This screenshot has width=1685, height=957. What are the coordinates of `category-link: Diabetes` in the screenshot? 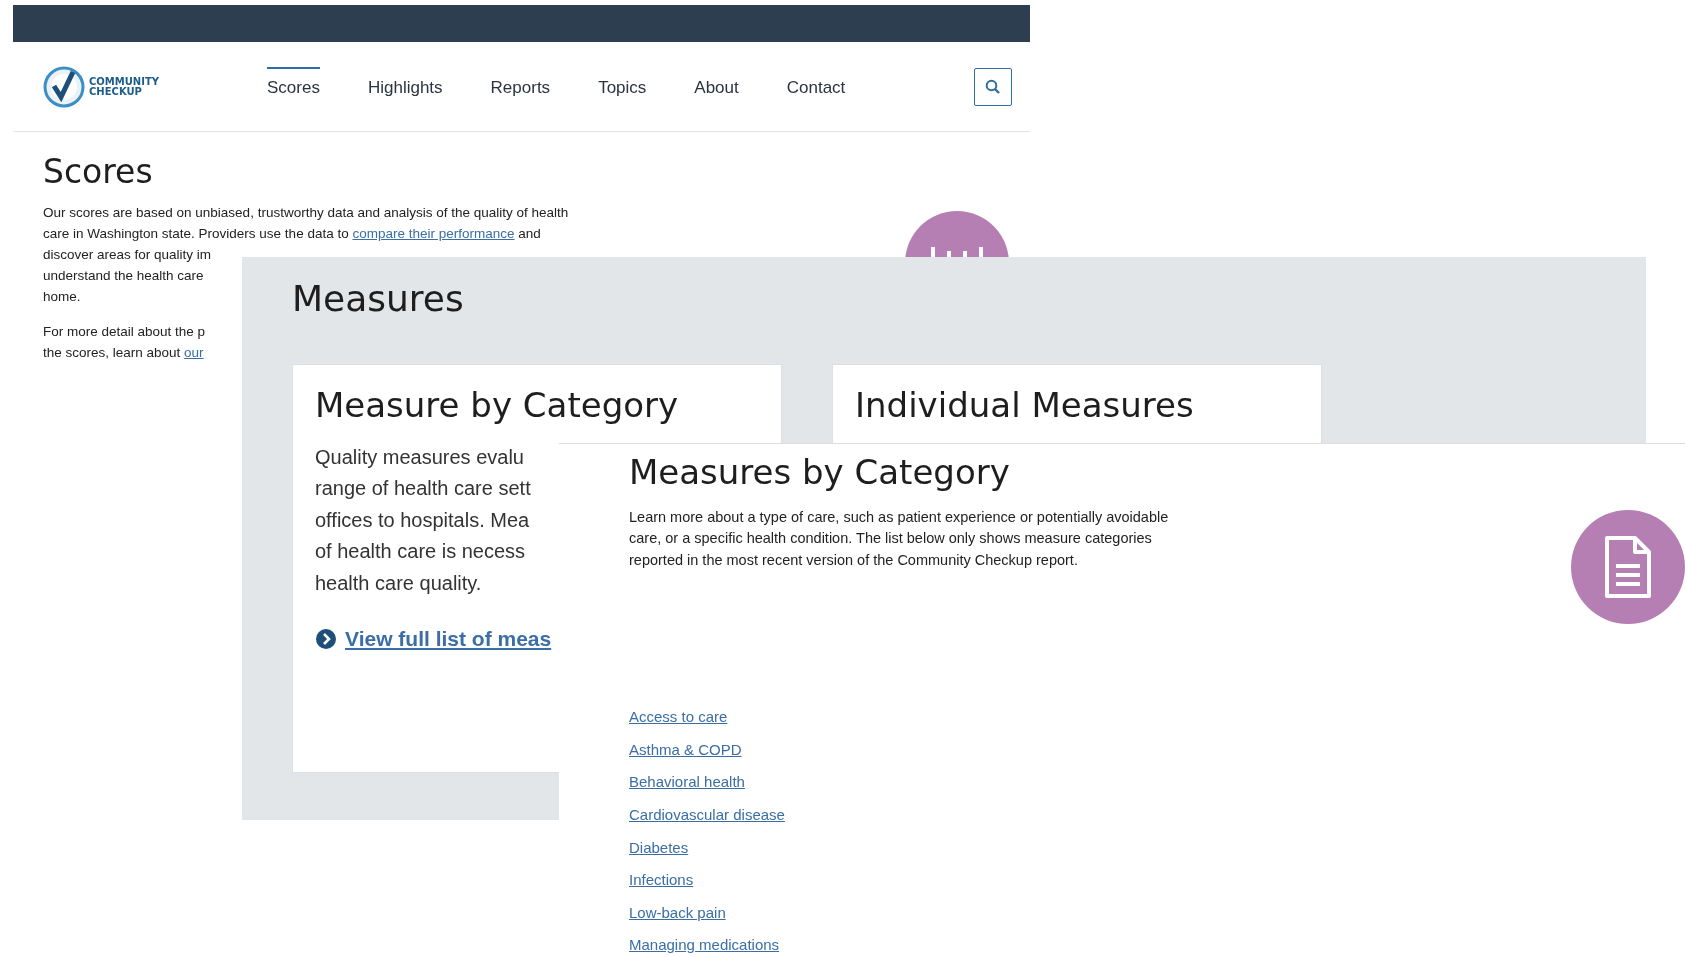 It's located at (659, 847).